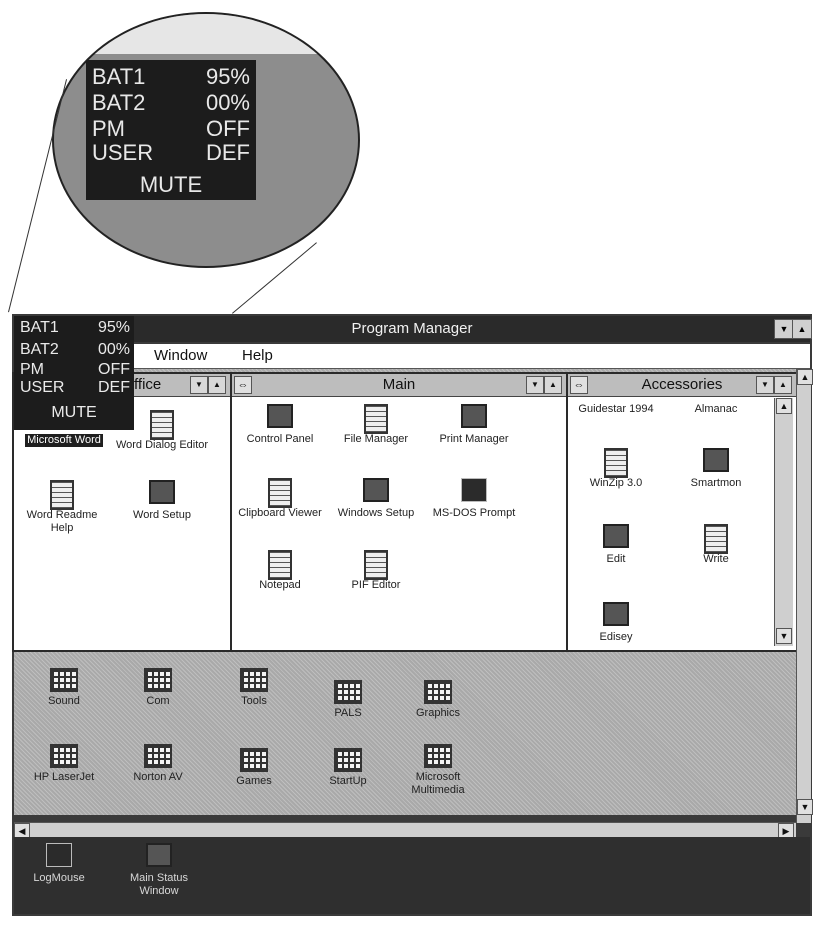 The width and height of the screenshot is (820, 926). I want to click on icon-control-panel: Control Panel, so click(280, 425).